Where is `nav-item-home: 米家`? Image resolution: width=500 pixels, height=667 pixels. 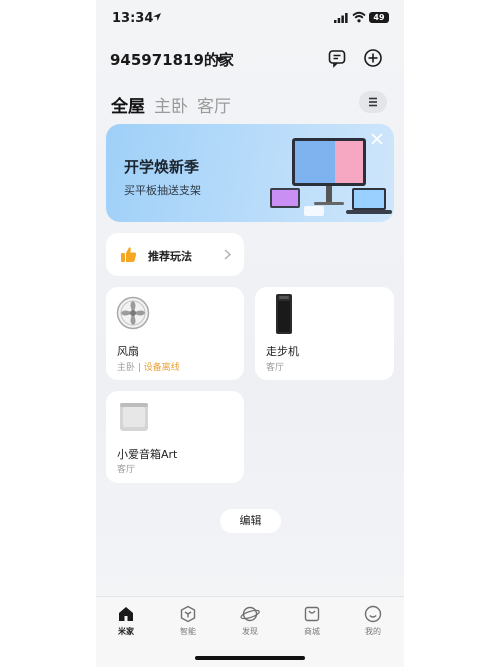 nav-item-home: 米家 is located at coordinates (126, 621).